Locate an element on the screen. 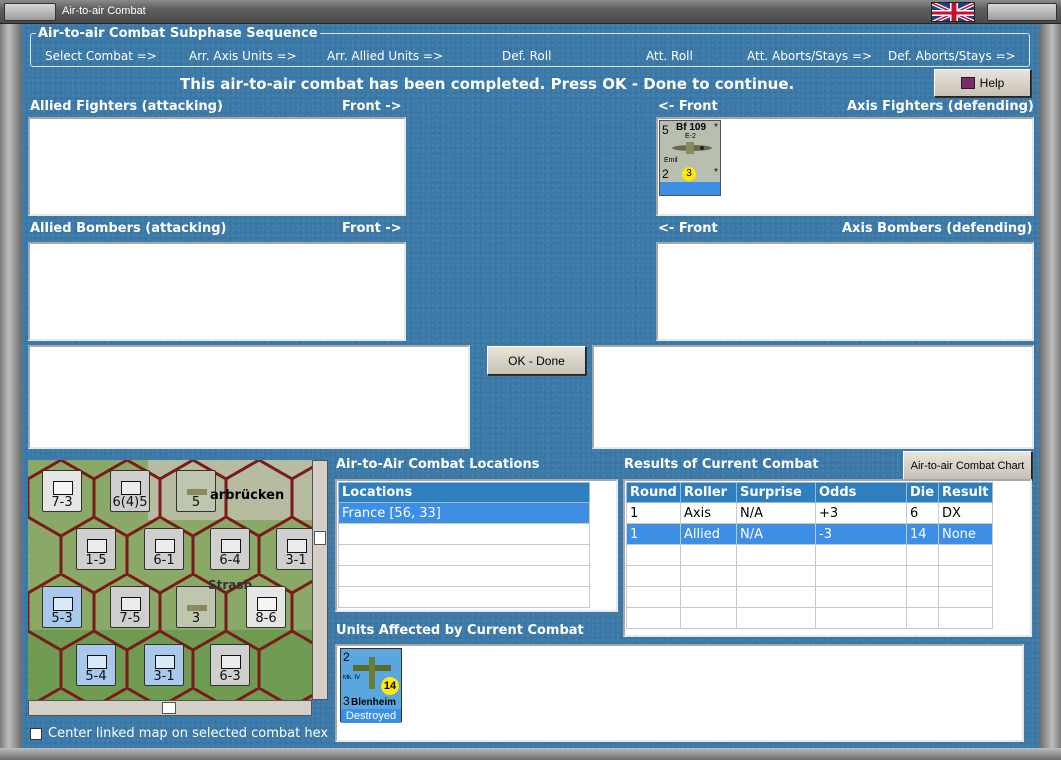 Image resolution: width=1061 pixels, height=760 pixels. step-def-aborts: Def. Aborts/Stays => is located at coordinates (952, 56).